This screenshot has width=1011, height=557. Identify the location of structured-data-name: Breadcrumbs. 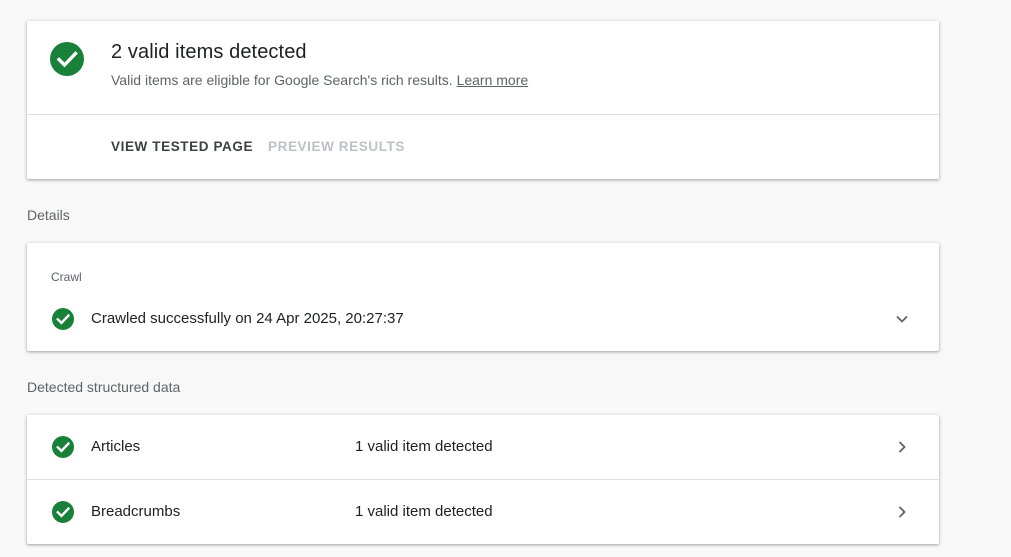
(136, 511).